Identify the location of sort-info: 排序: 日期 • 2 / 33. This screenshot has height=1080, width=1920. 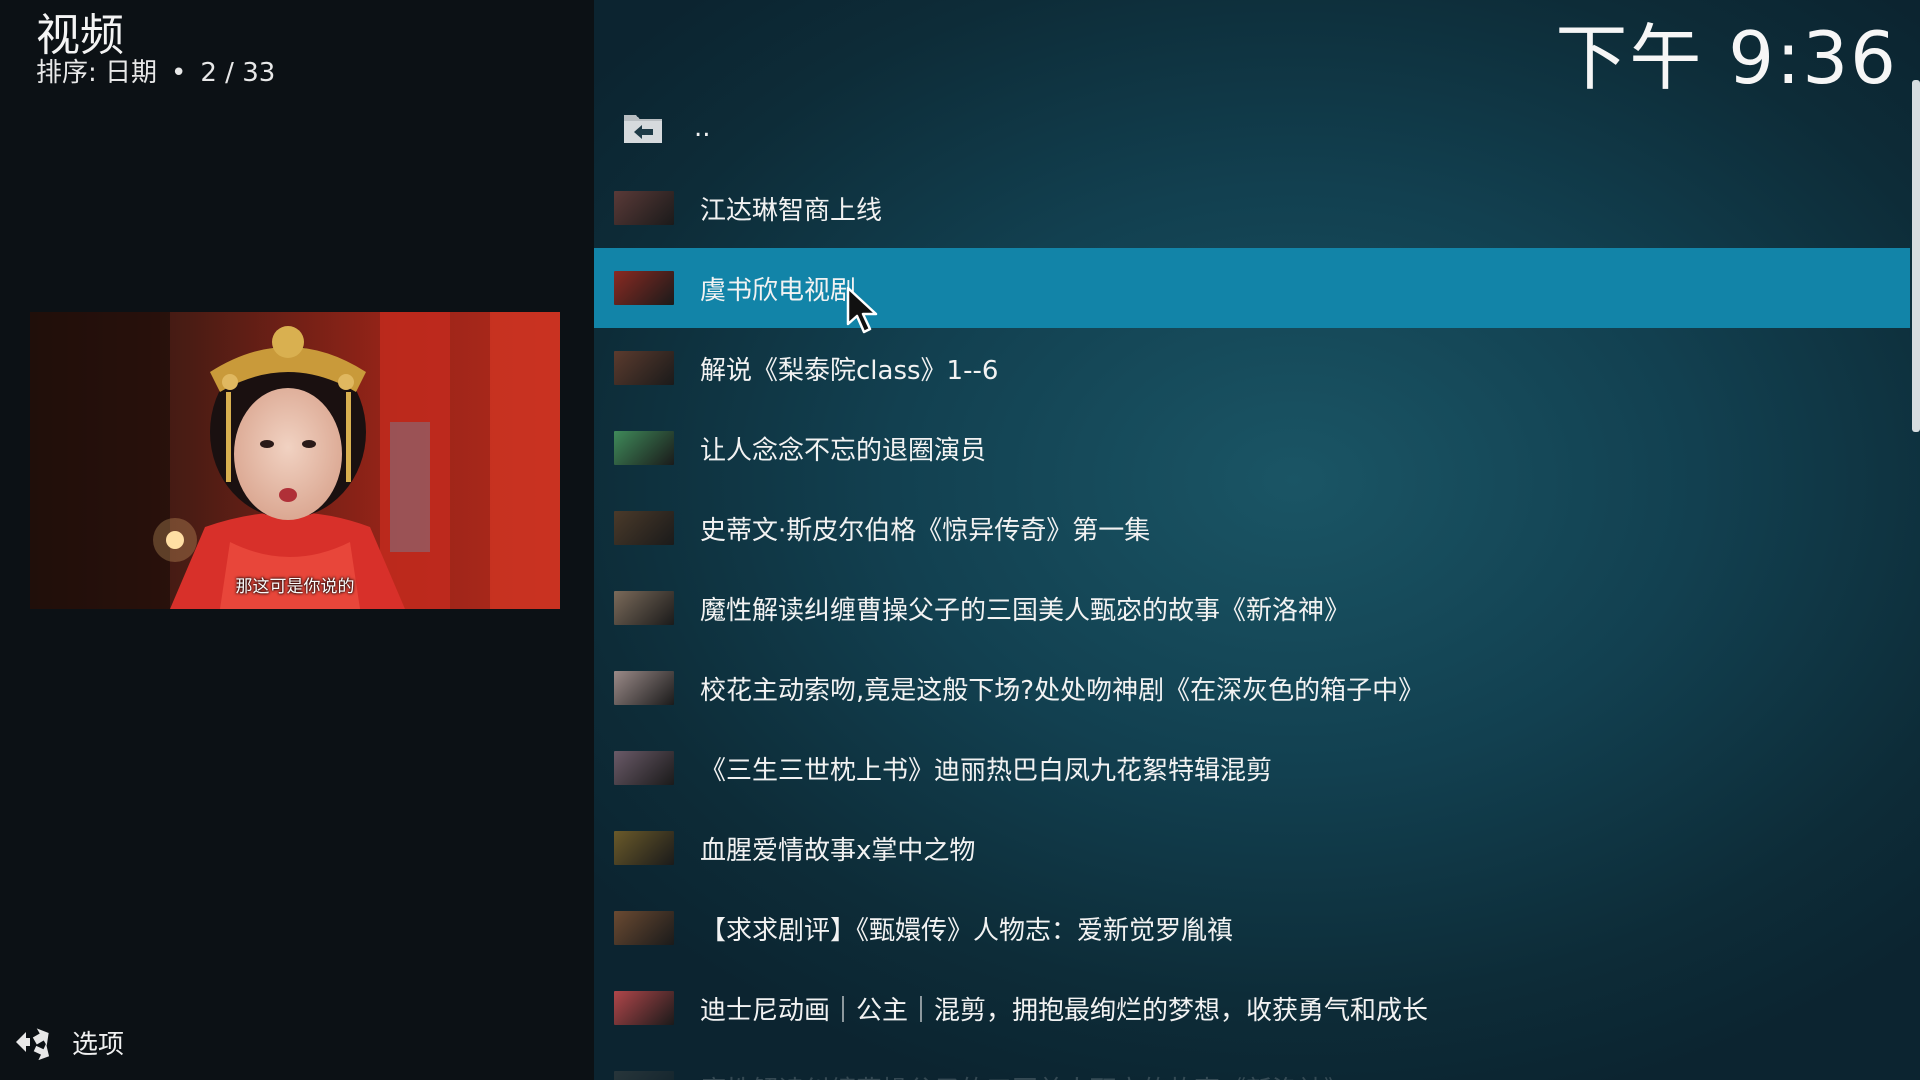
(155, 73).